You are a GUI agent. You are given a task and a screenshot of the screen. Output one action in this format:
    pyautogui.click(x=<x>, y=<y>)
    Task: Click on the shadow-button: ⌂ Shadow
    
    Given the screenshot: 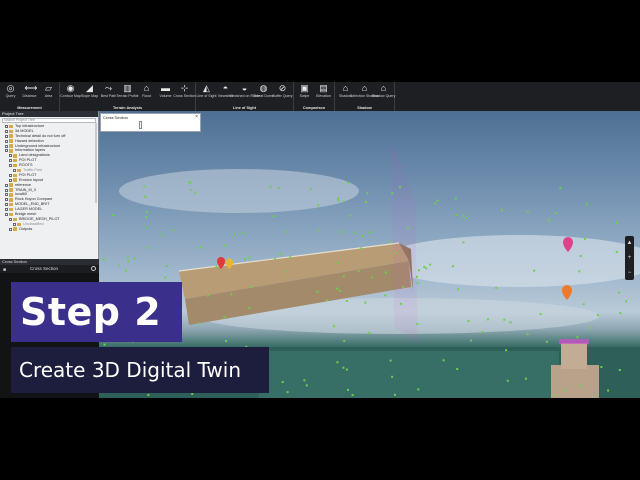 What is the action you would take?
    pyautogui.click(x=345, y=93)
    